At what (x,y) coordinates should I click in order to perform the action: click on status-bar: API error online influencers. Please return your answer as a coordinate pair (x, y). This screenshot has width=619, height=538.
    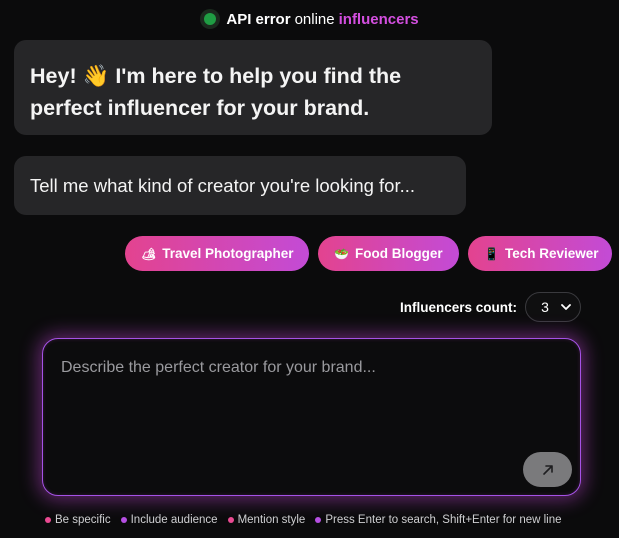
    Looking at the image, I should click on (309, 19).